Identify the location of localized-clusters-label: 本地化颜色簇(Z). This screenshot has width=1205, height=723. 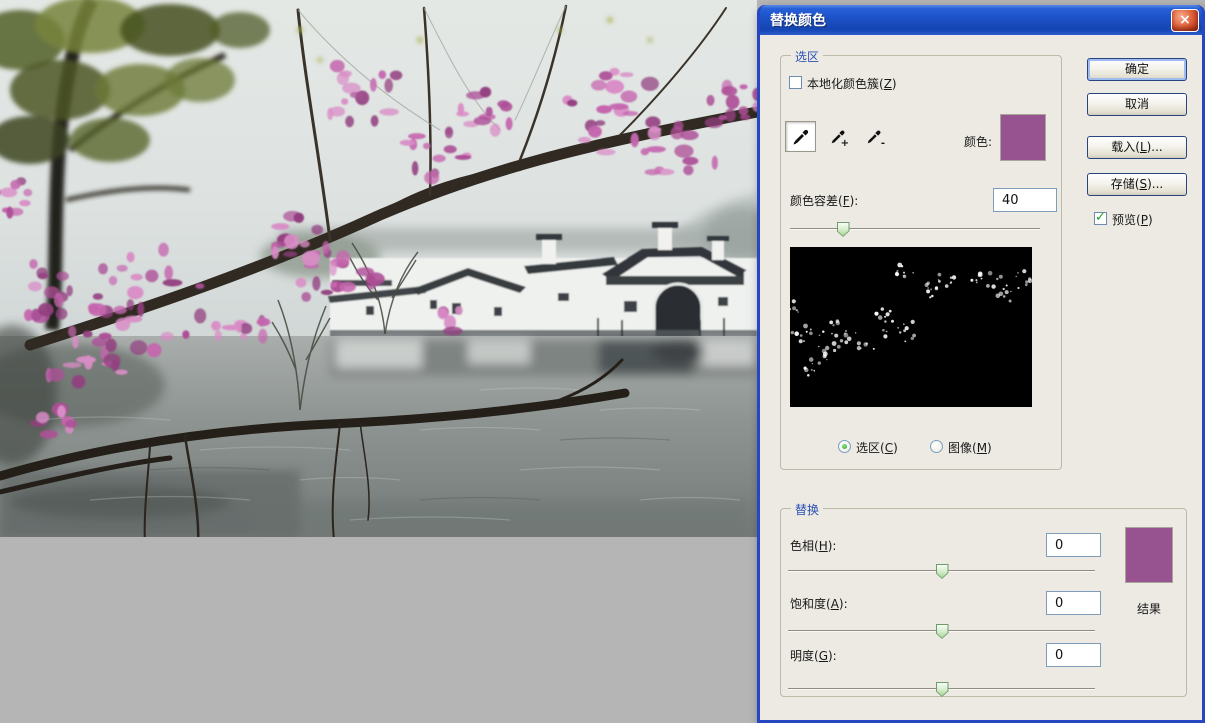
(852, 84).